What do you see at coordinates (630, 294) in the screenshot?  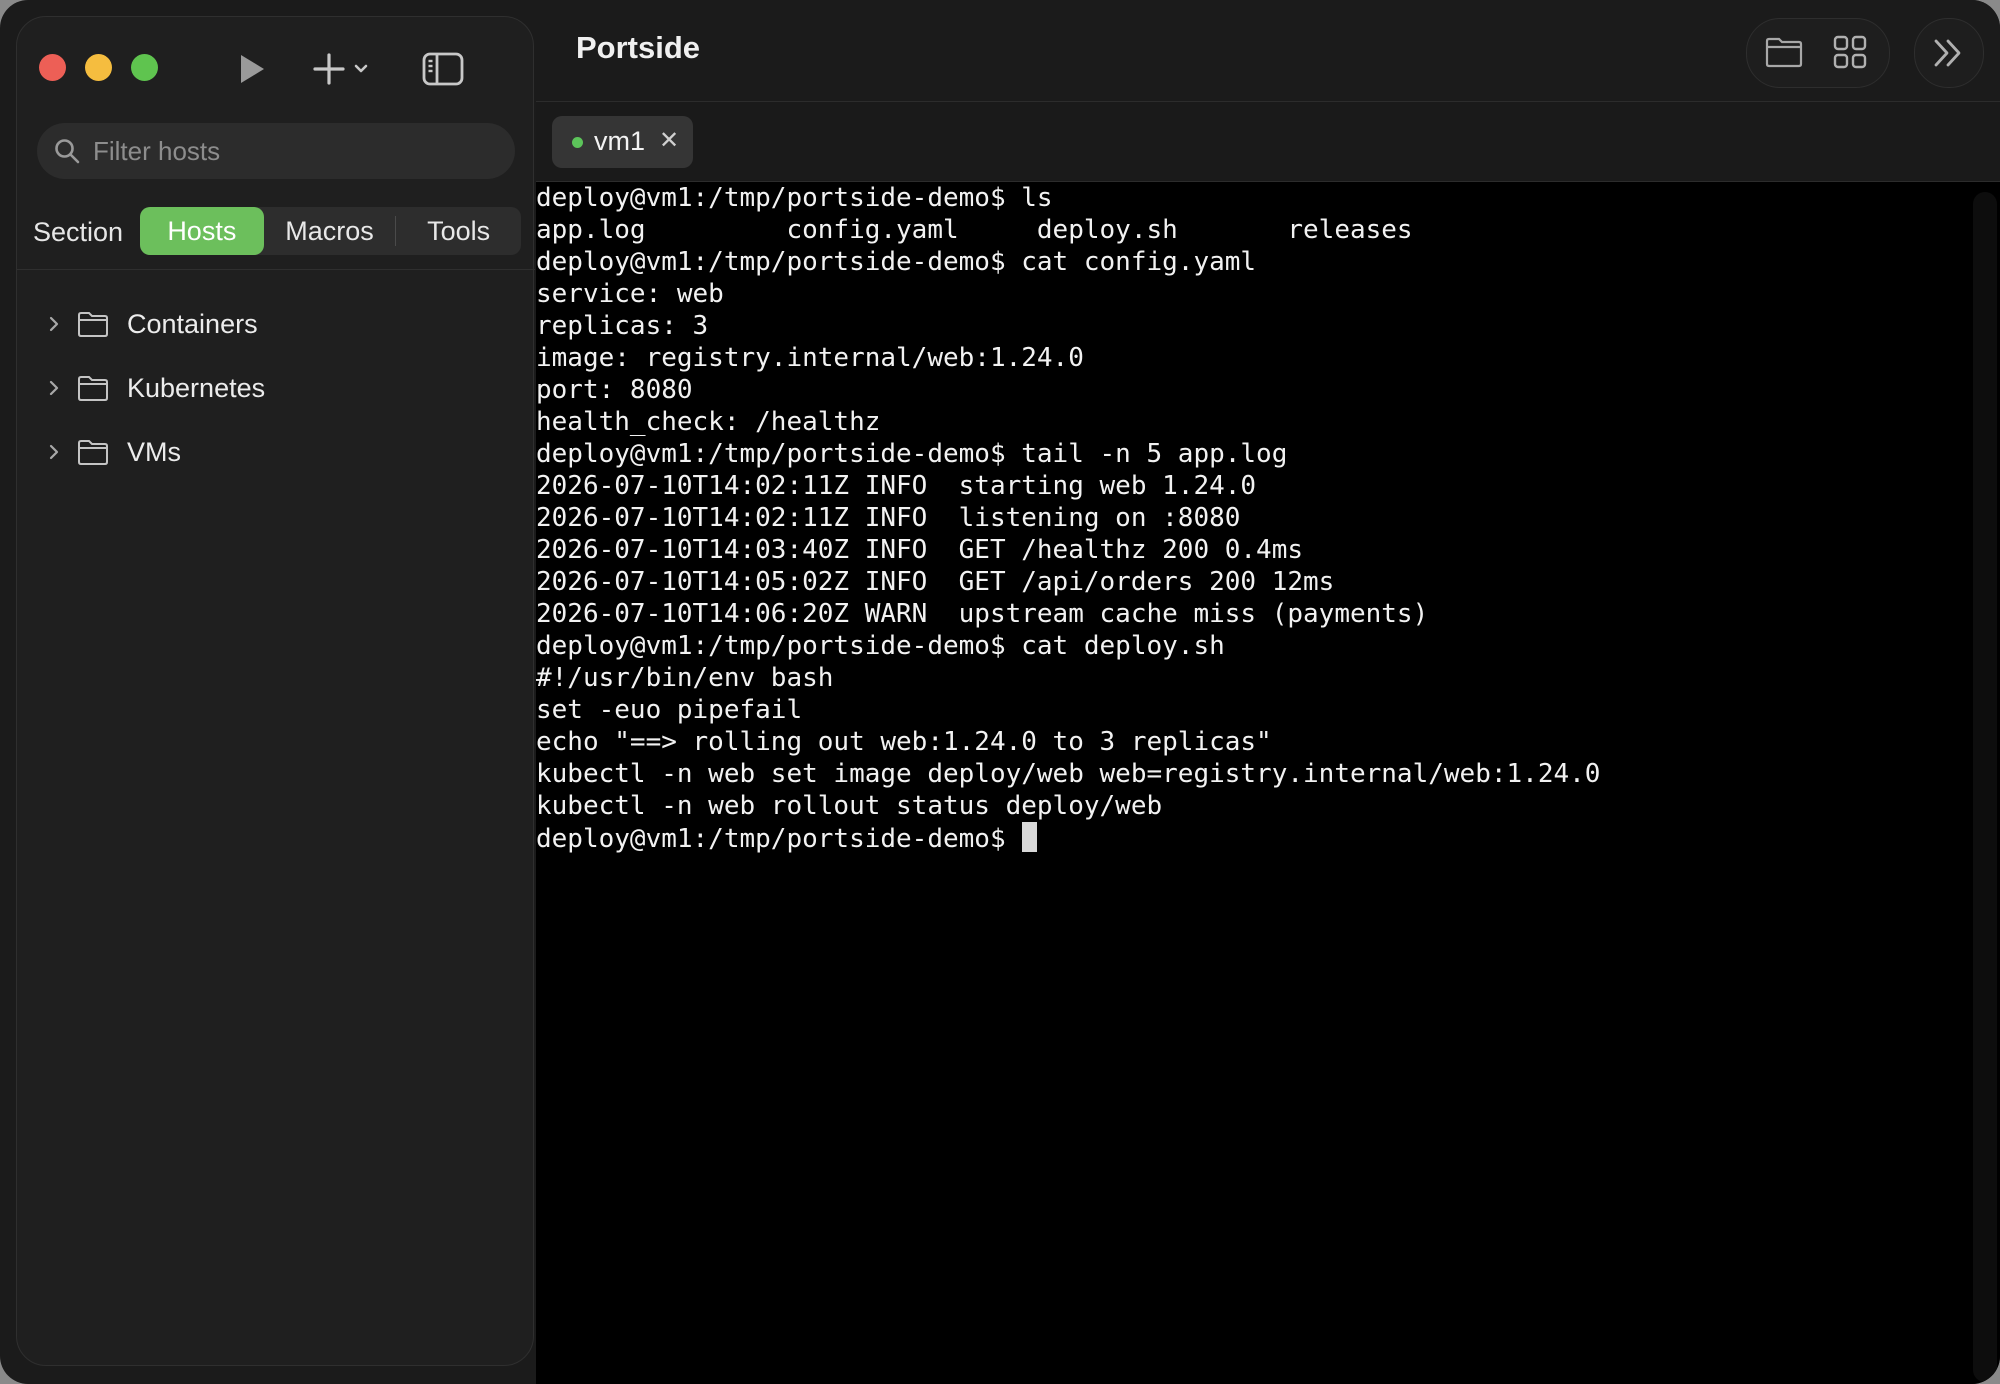 I see `terminal-line: service: web` at bounding box center [630, 294].